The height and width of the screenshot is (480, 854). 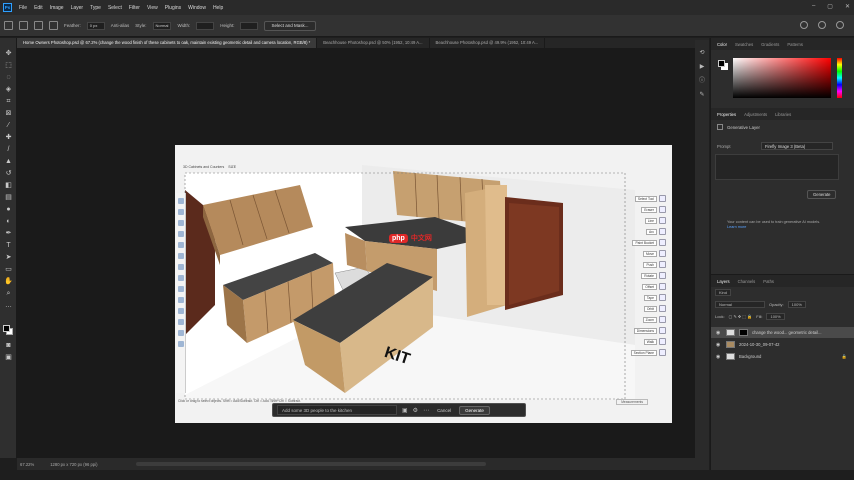 What do you see at coordinates (721, 63) in the screenshot?
I see `foreground-color-chip` at bounding box center [721, 63].